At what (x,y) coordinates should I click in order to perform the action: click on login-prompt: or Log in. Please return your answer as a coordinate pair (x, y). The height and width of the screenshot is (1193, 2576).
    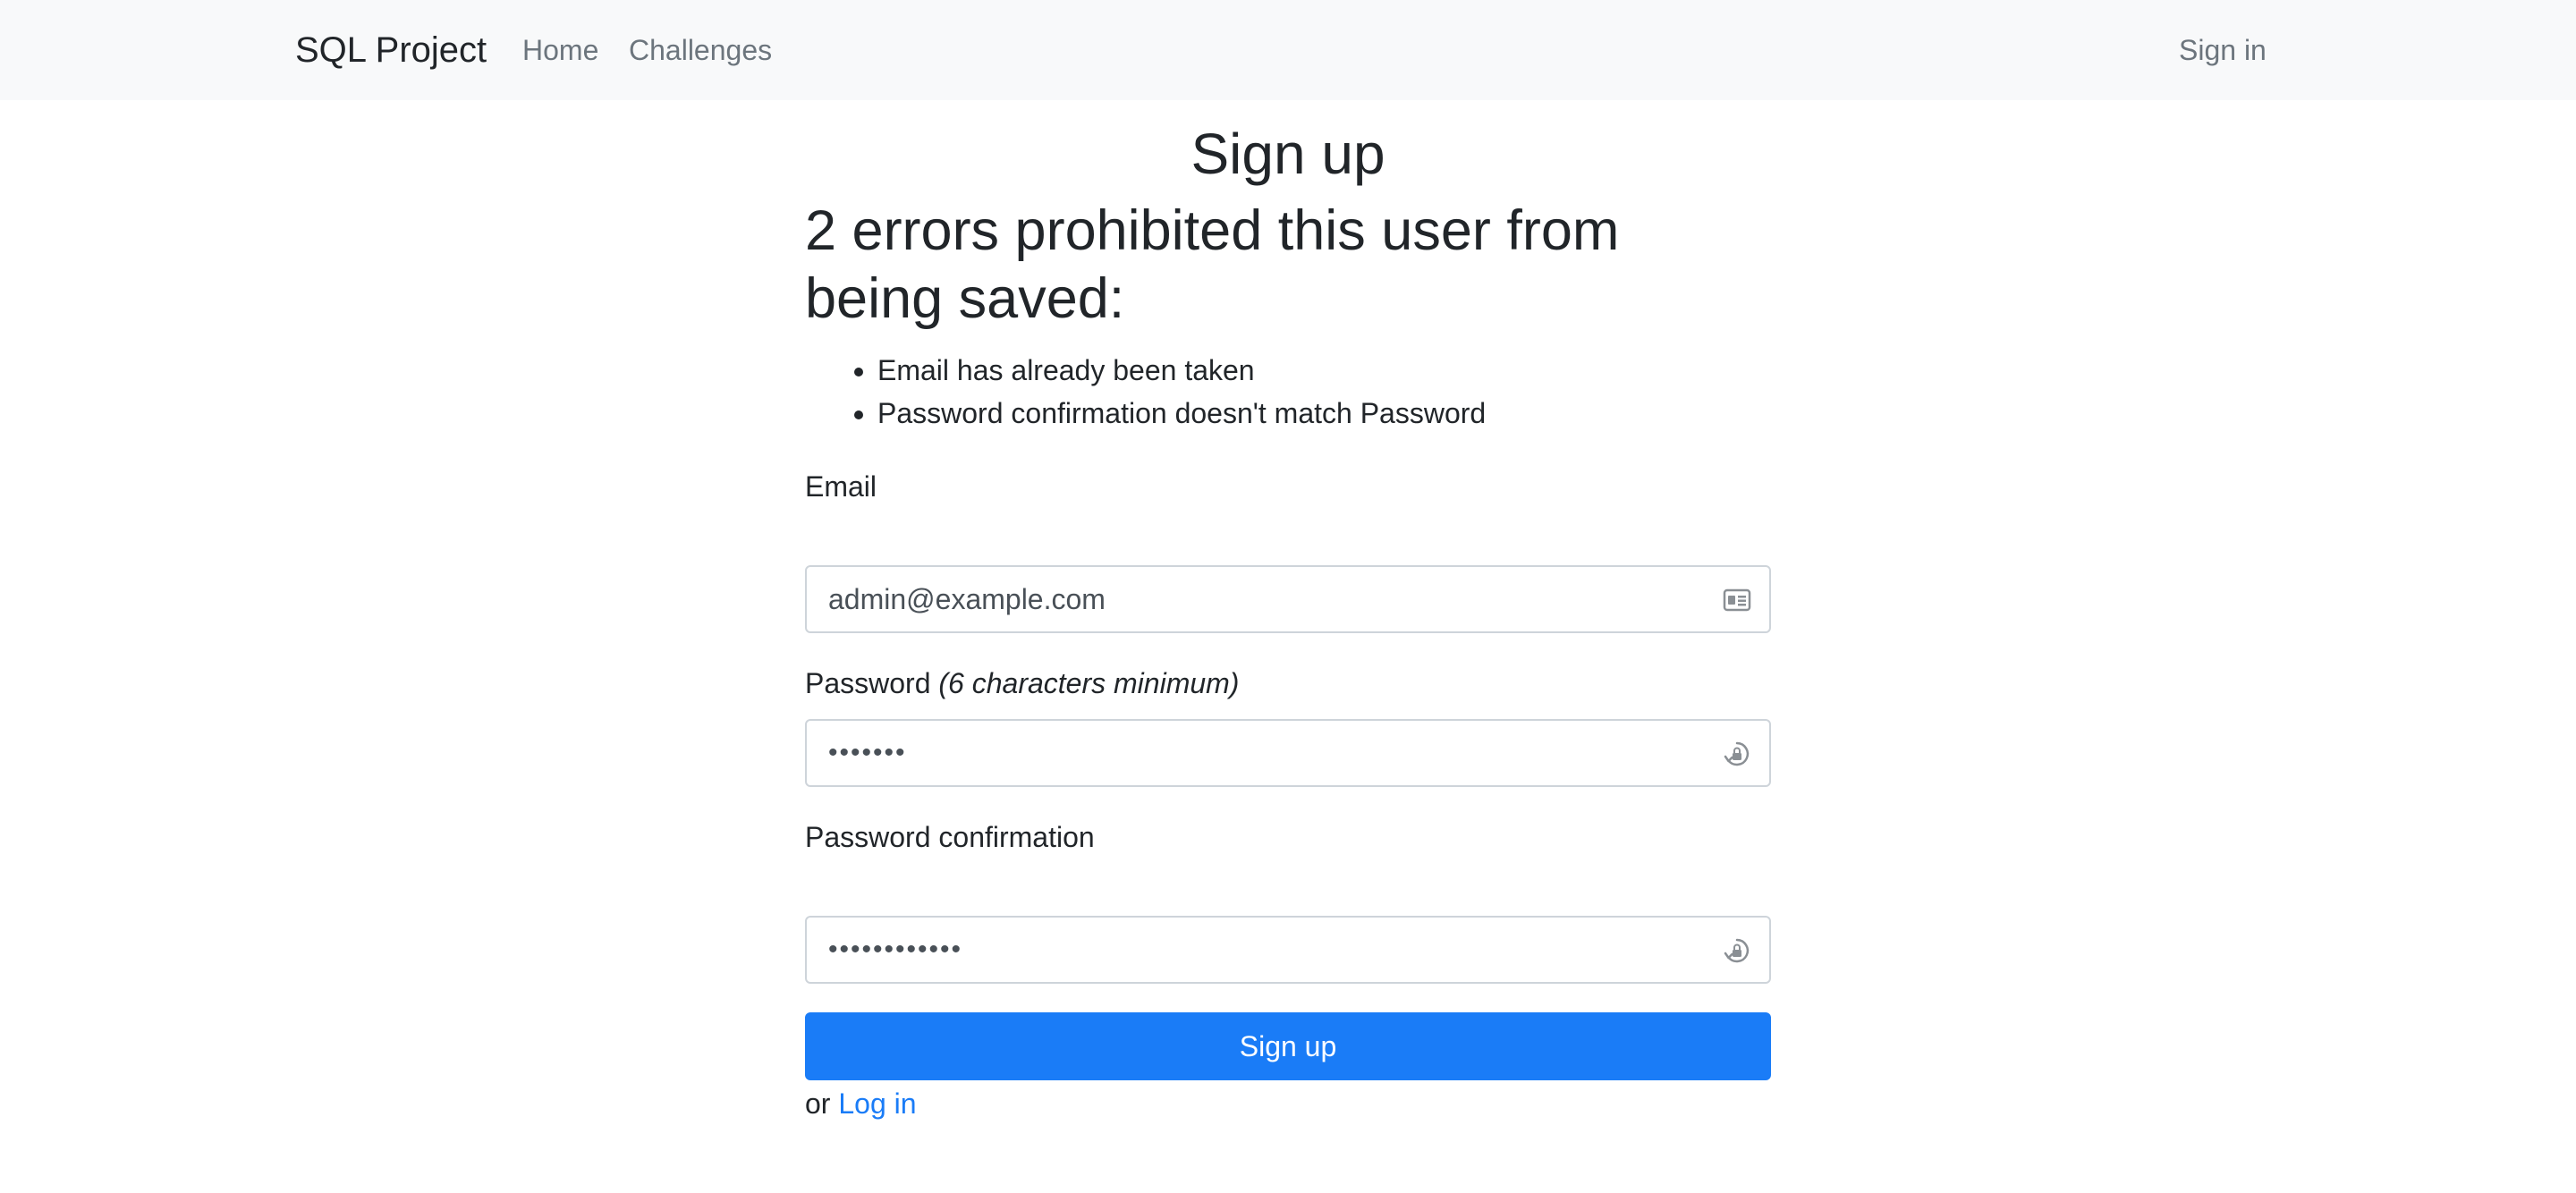
    Looking at the image, I should click on (861, 1103).